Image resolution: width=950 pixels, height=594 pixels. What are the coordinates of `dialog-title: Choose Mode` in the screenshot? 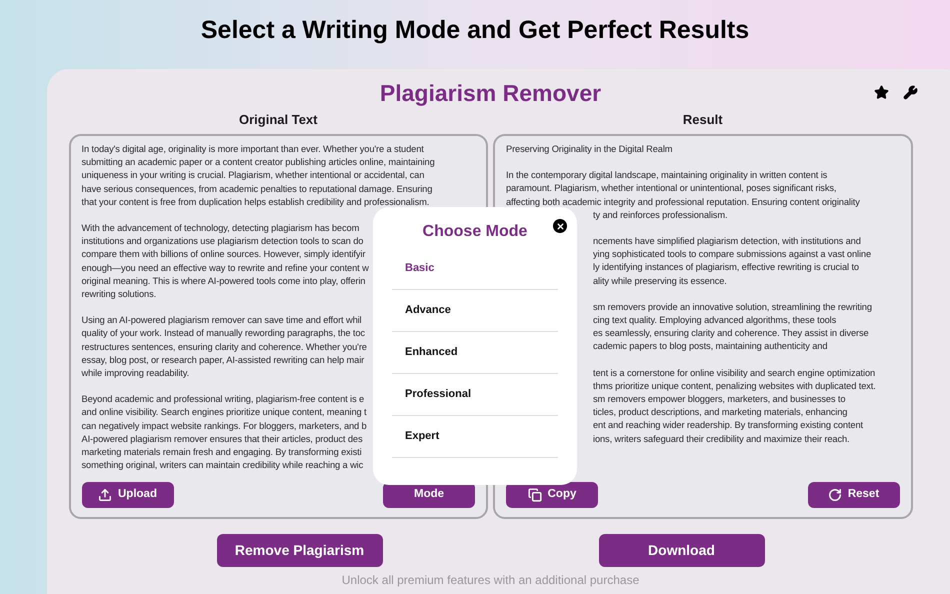 It's located at (475, 232).